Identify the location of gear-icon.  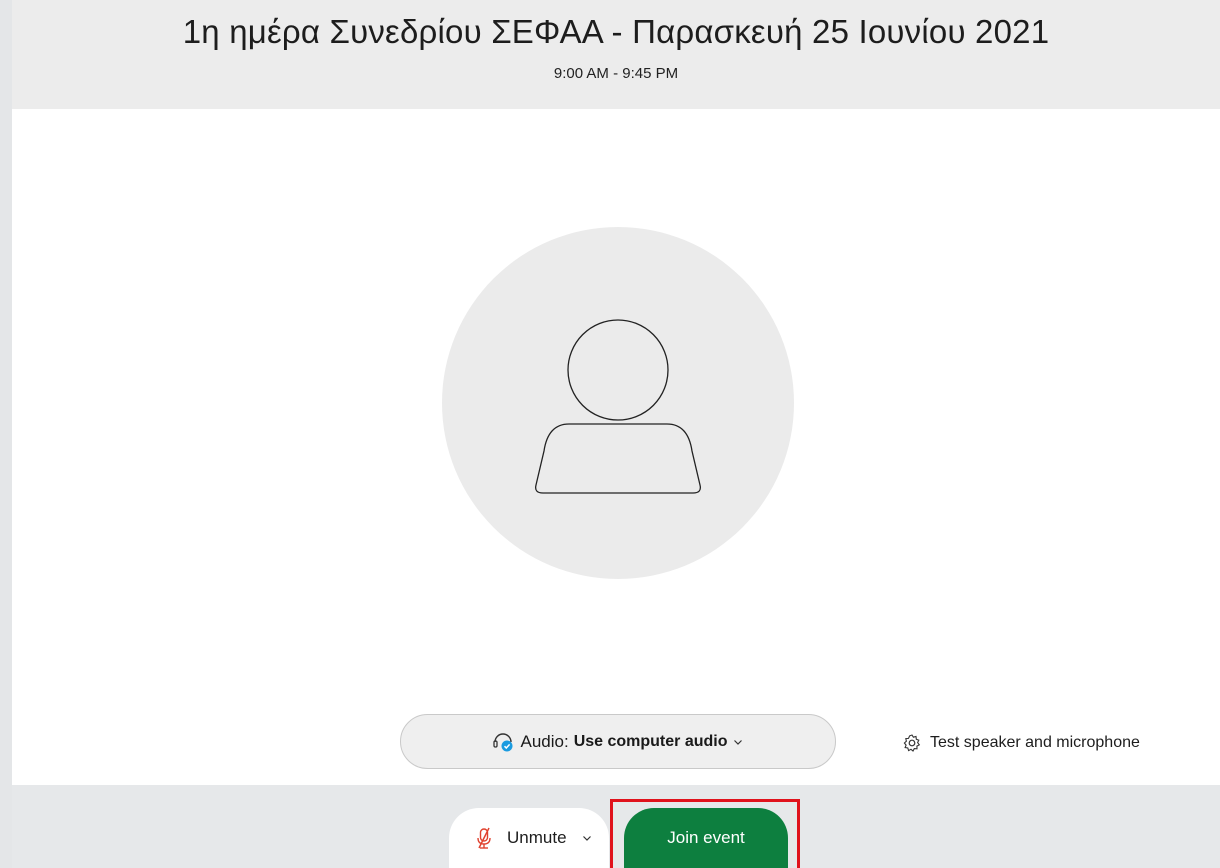
(912, 743).